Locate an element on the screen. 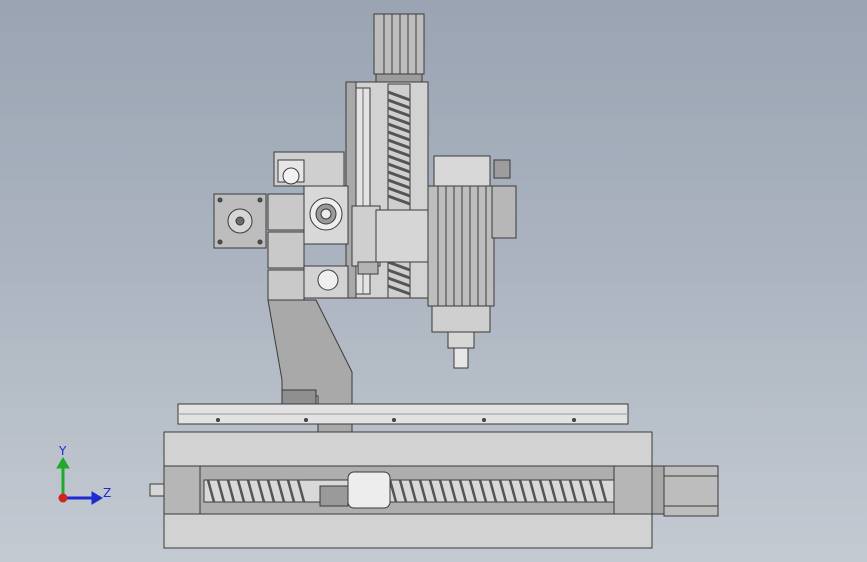 The width and height of the screenshot is (867, 562). coordinate-triad: Y Z is located at coordinates (83, 474).